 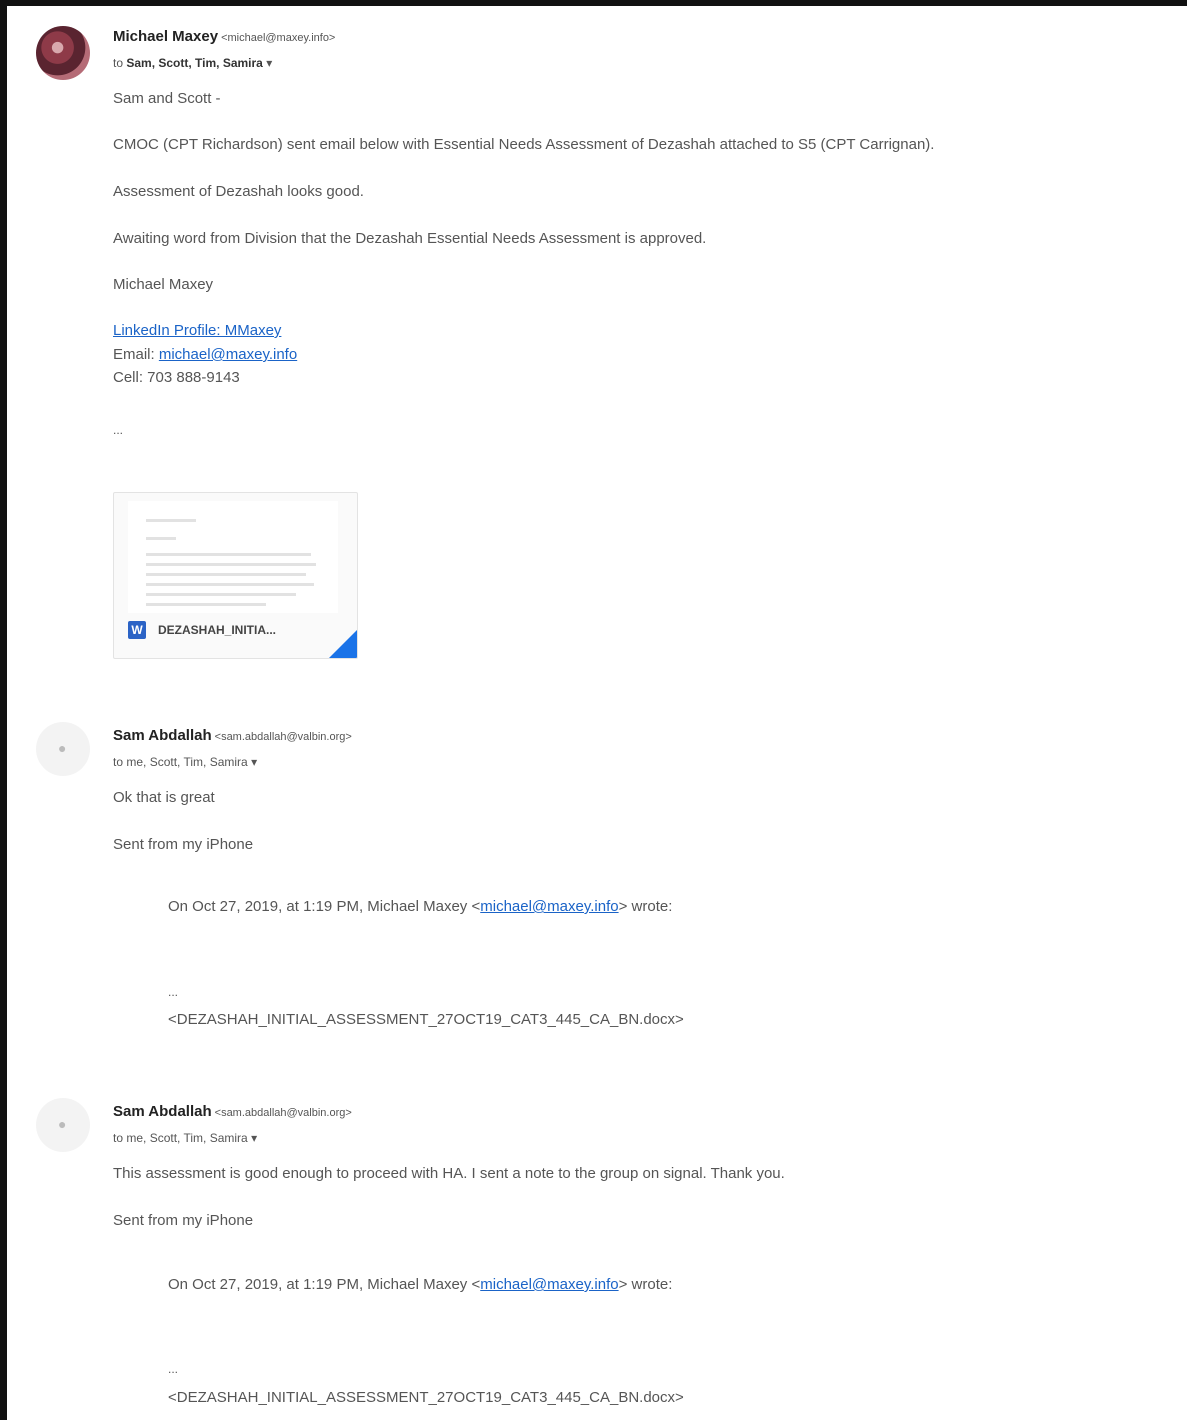 I want to click on signature-cell: Cell: 703 888-9143, so click(x=176, y=377).